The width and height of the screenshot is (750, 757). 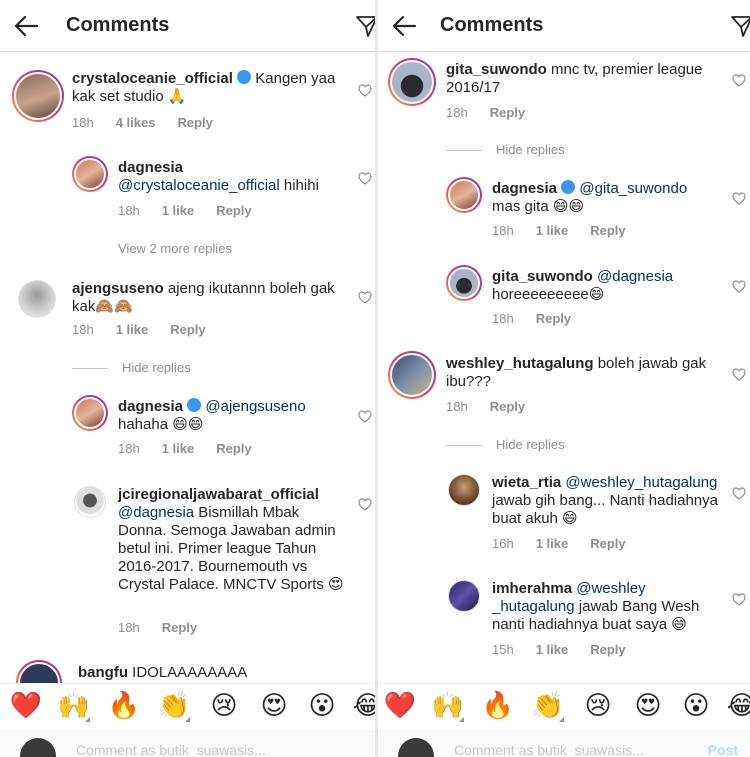 What do you see at coordinates (190, 672) in the screenshot?
I see `comment-body: IDOLAAAAAAAA` at bounding box center [190, 672].